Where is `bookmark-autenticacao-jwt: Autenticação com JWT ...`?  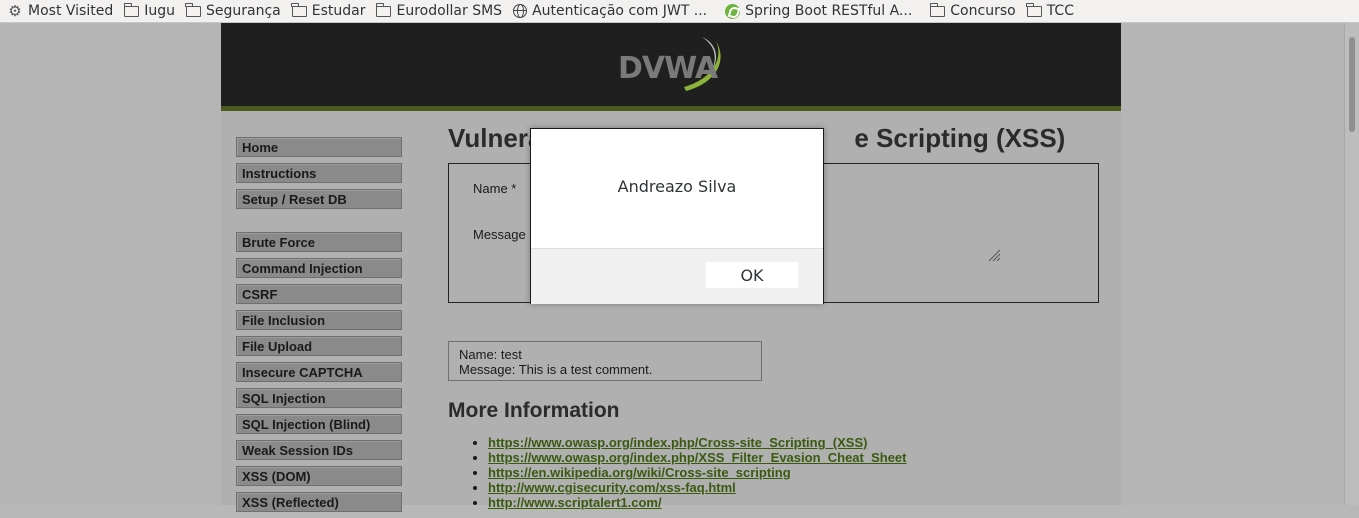 bookmark-autenticacao-jwt: Autenticação com JWT ... is located at coordinates (610, 11).